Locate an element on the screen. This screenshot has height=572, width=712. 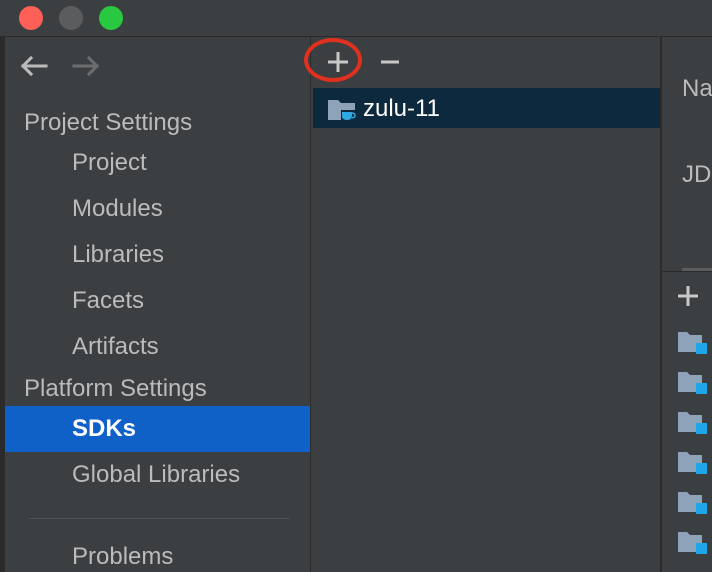
annotation-circle is located at coordinates (333, 60).